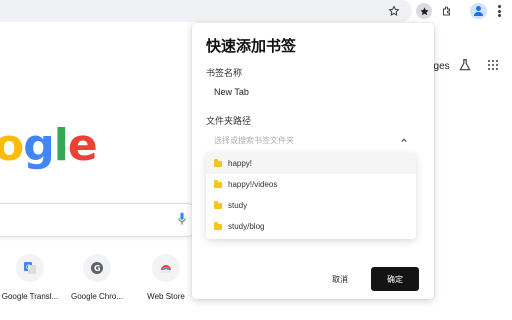  Describe the element at coordinates (404, 140) in the screenshot. I see `chevron-up-icon` at that location.